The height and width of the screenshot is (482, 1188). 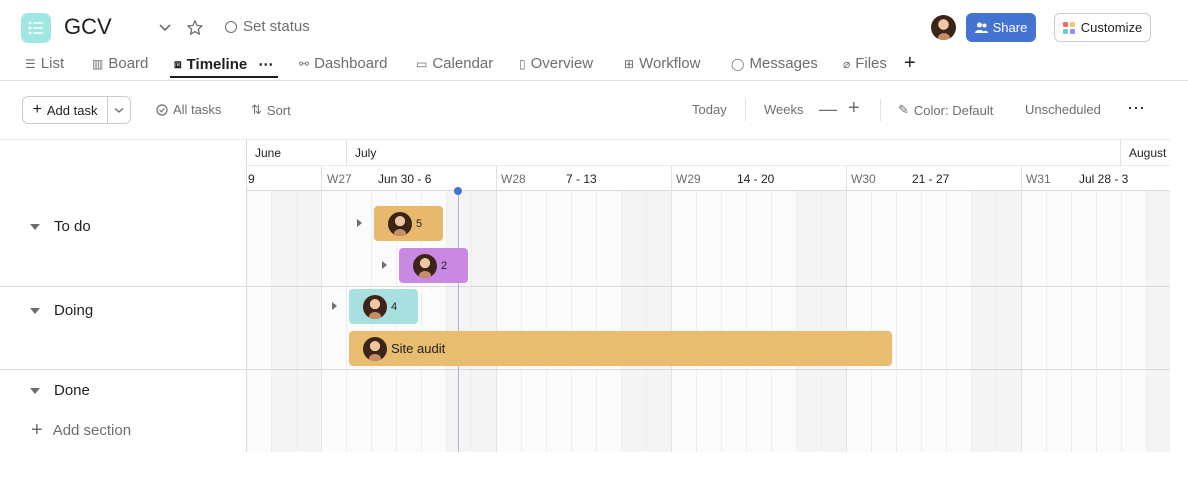 I want to click on plus-icon: +, so click(x=37, y=430).